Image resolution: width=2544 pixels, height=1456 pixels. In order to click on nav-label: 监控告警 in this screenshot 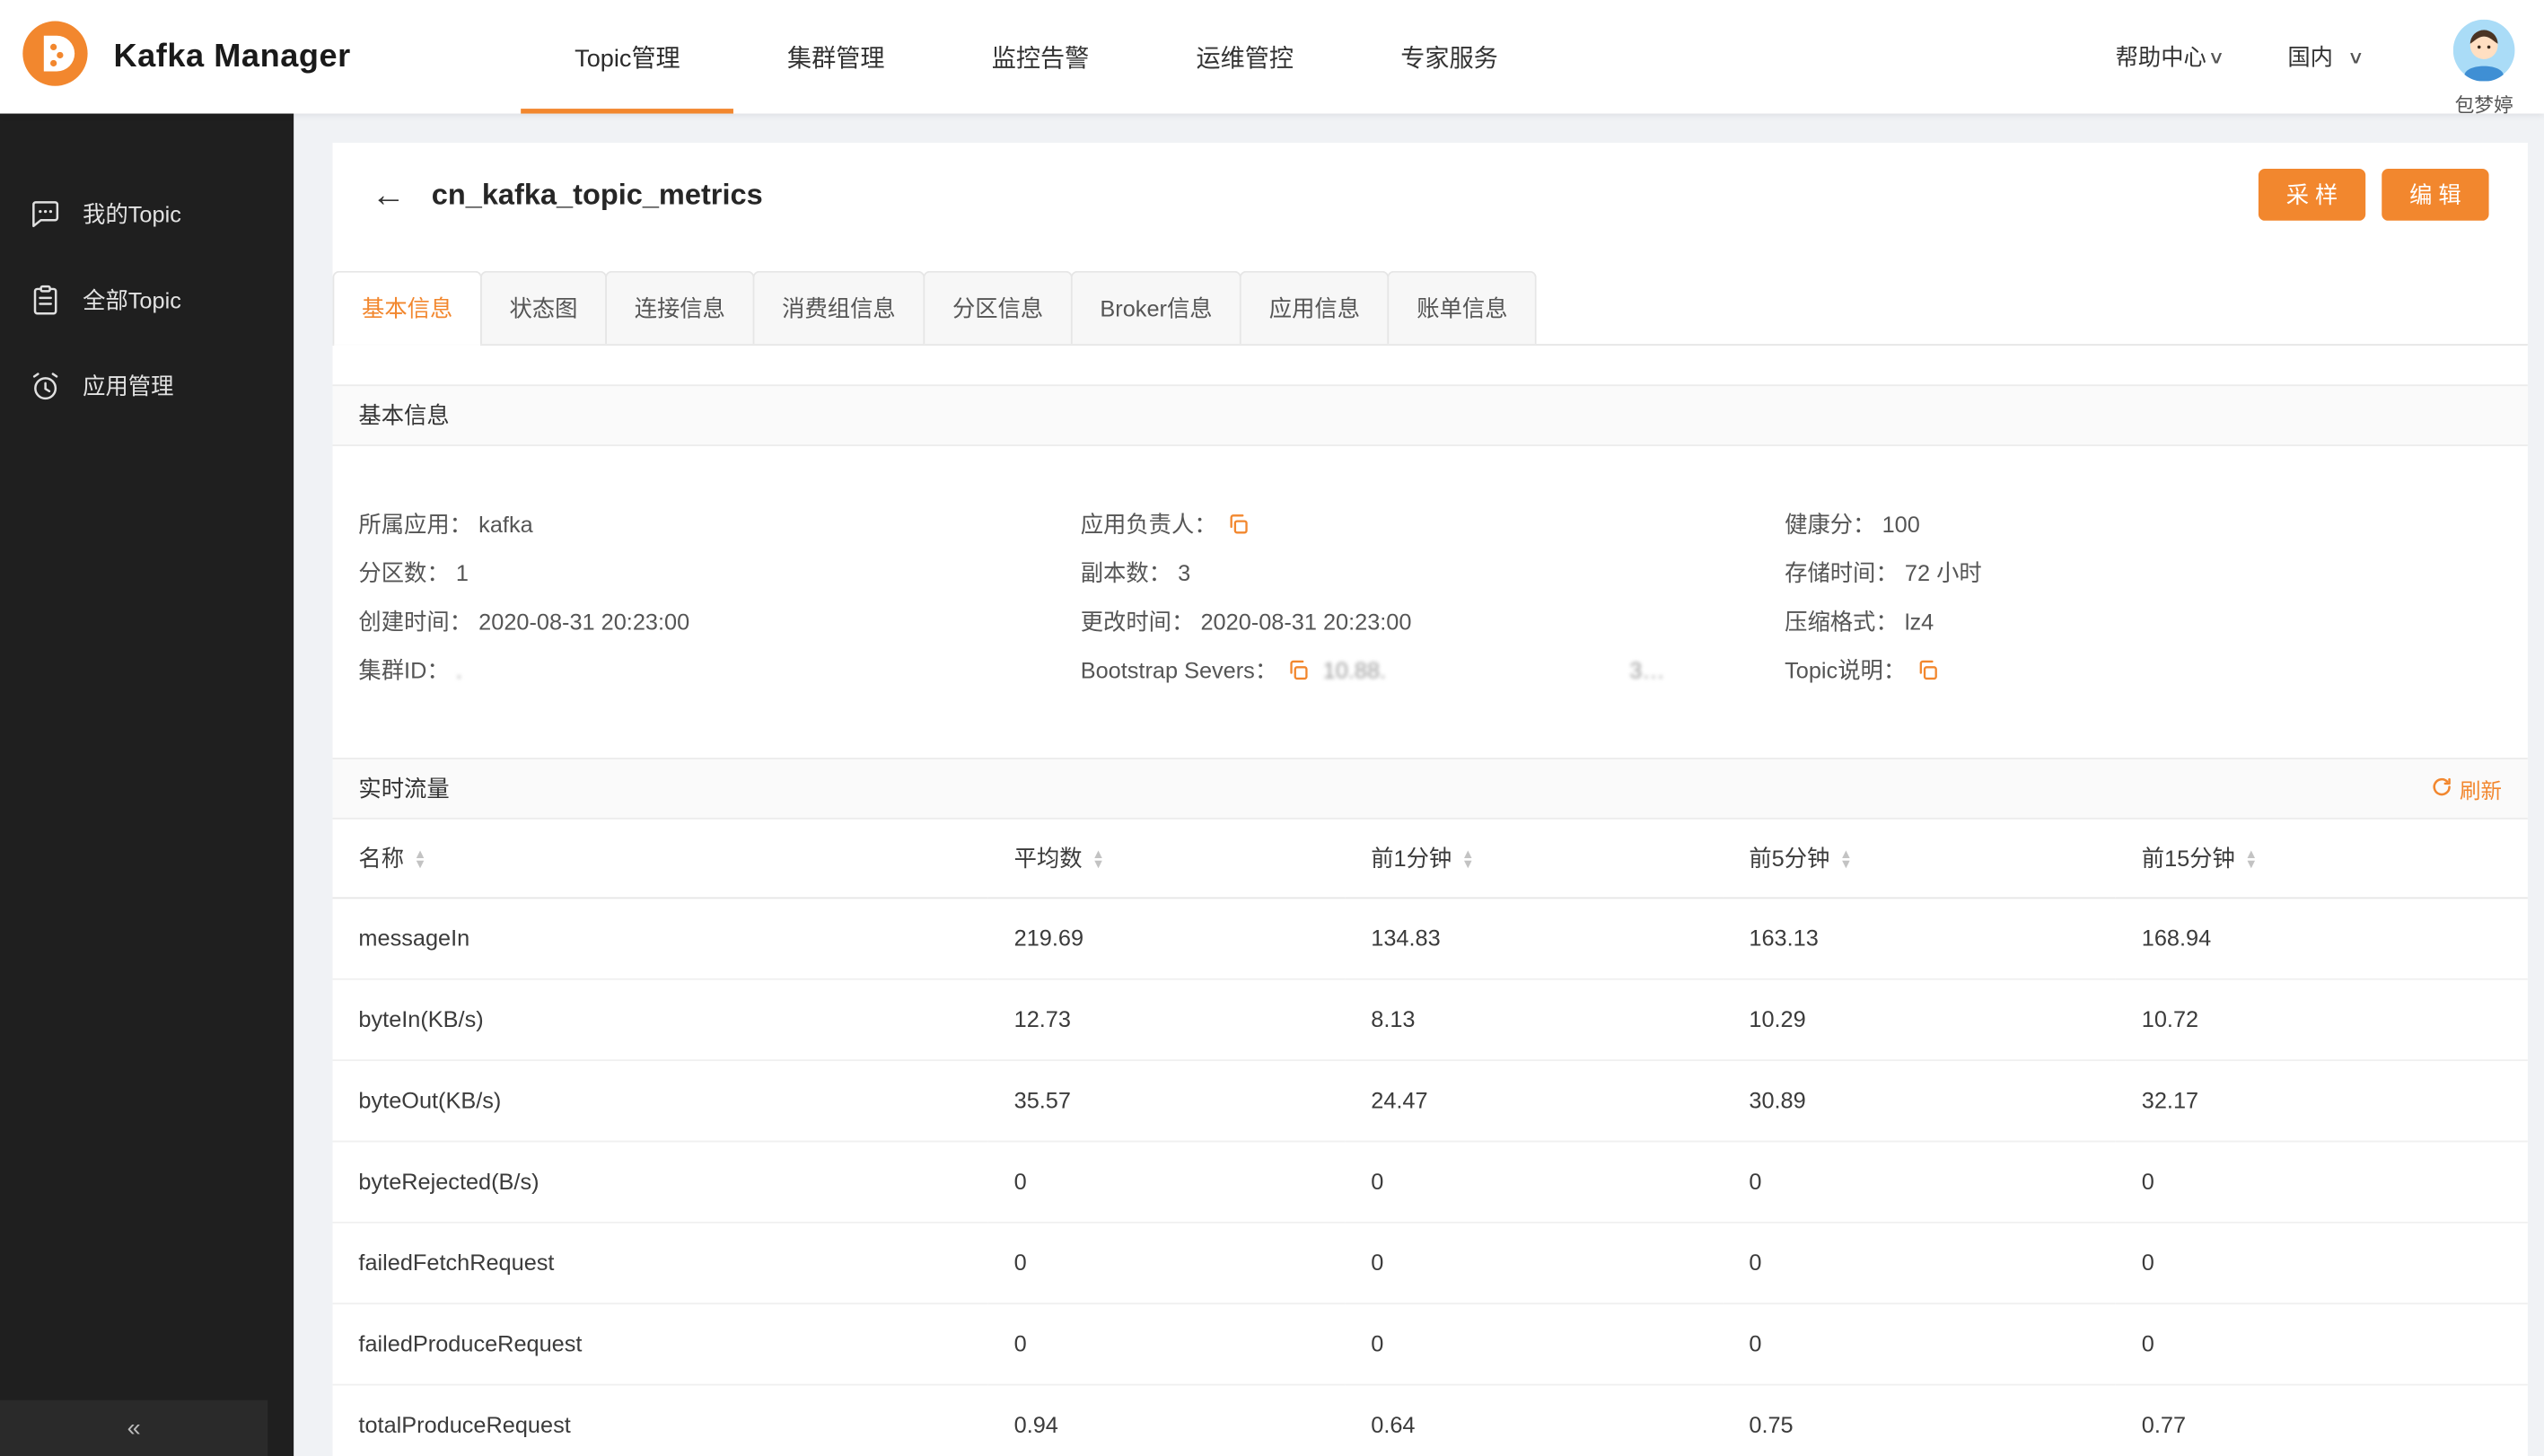, I will do `click(1040, 59)`.